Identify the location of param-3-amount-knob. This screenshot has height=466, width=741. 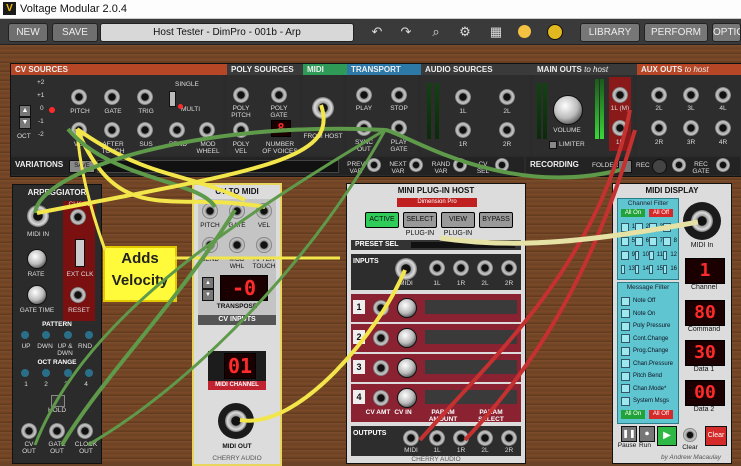
(407, 368).